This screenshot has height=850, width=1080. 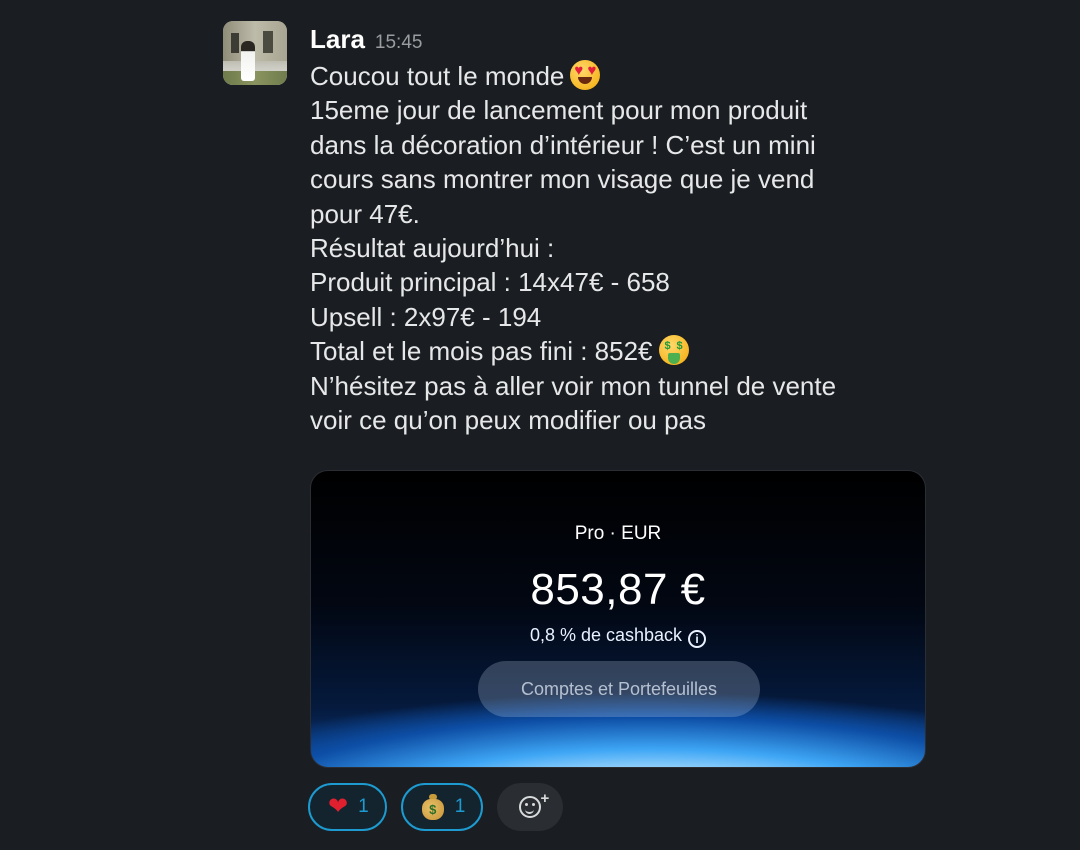 I want to click on add-reaction-button: +, so click(x=530, y=807).